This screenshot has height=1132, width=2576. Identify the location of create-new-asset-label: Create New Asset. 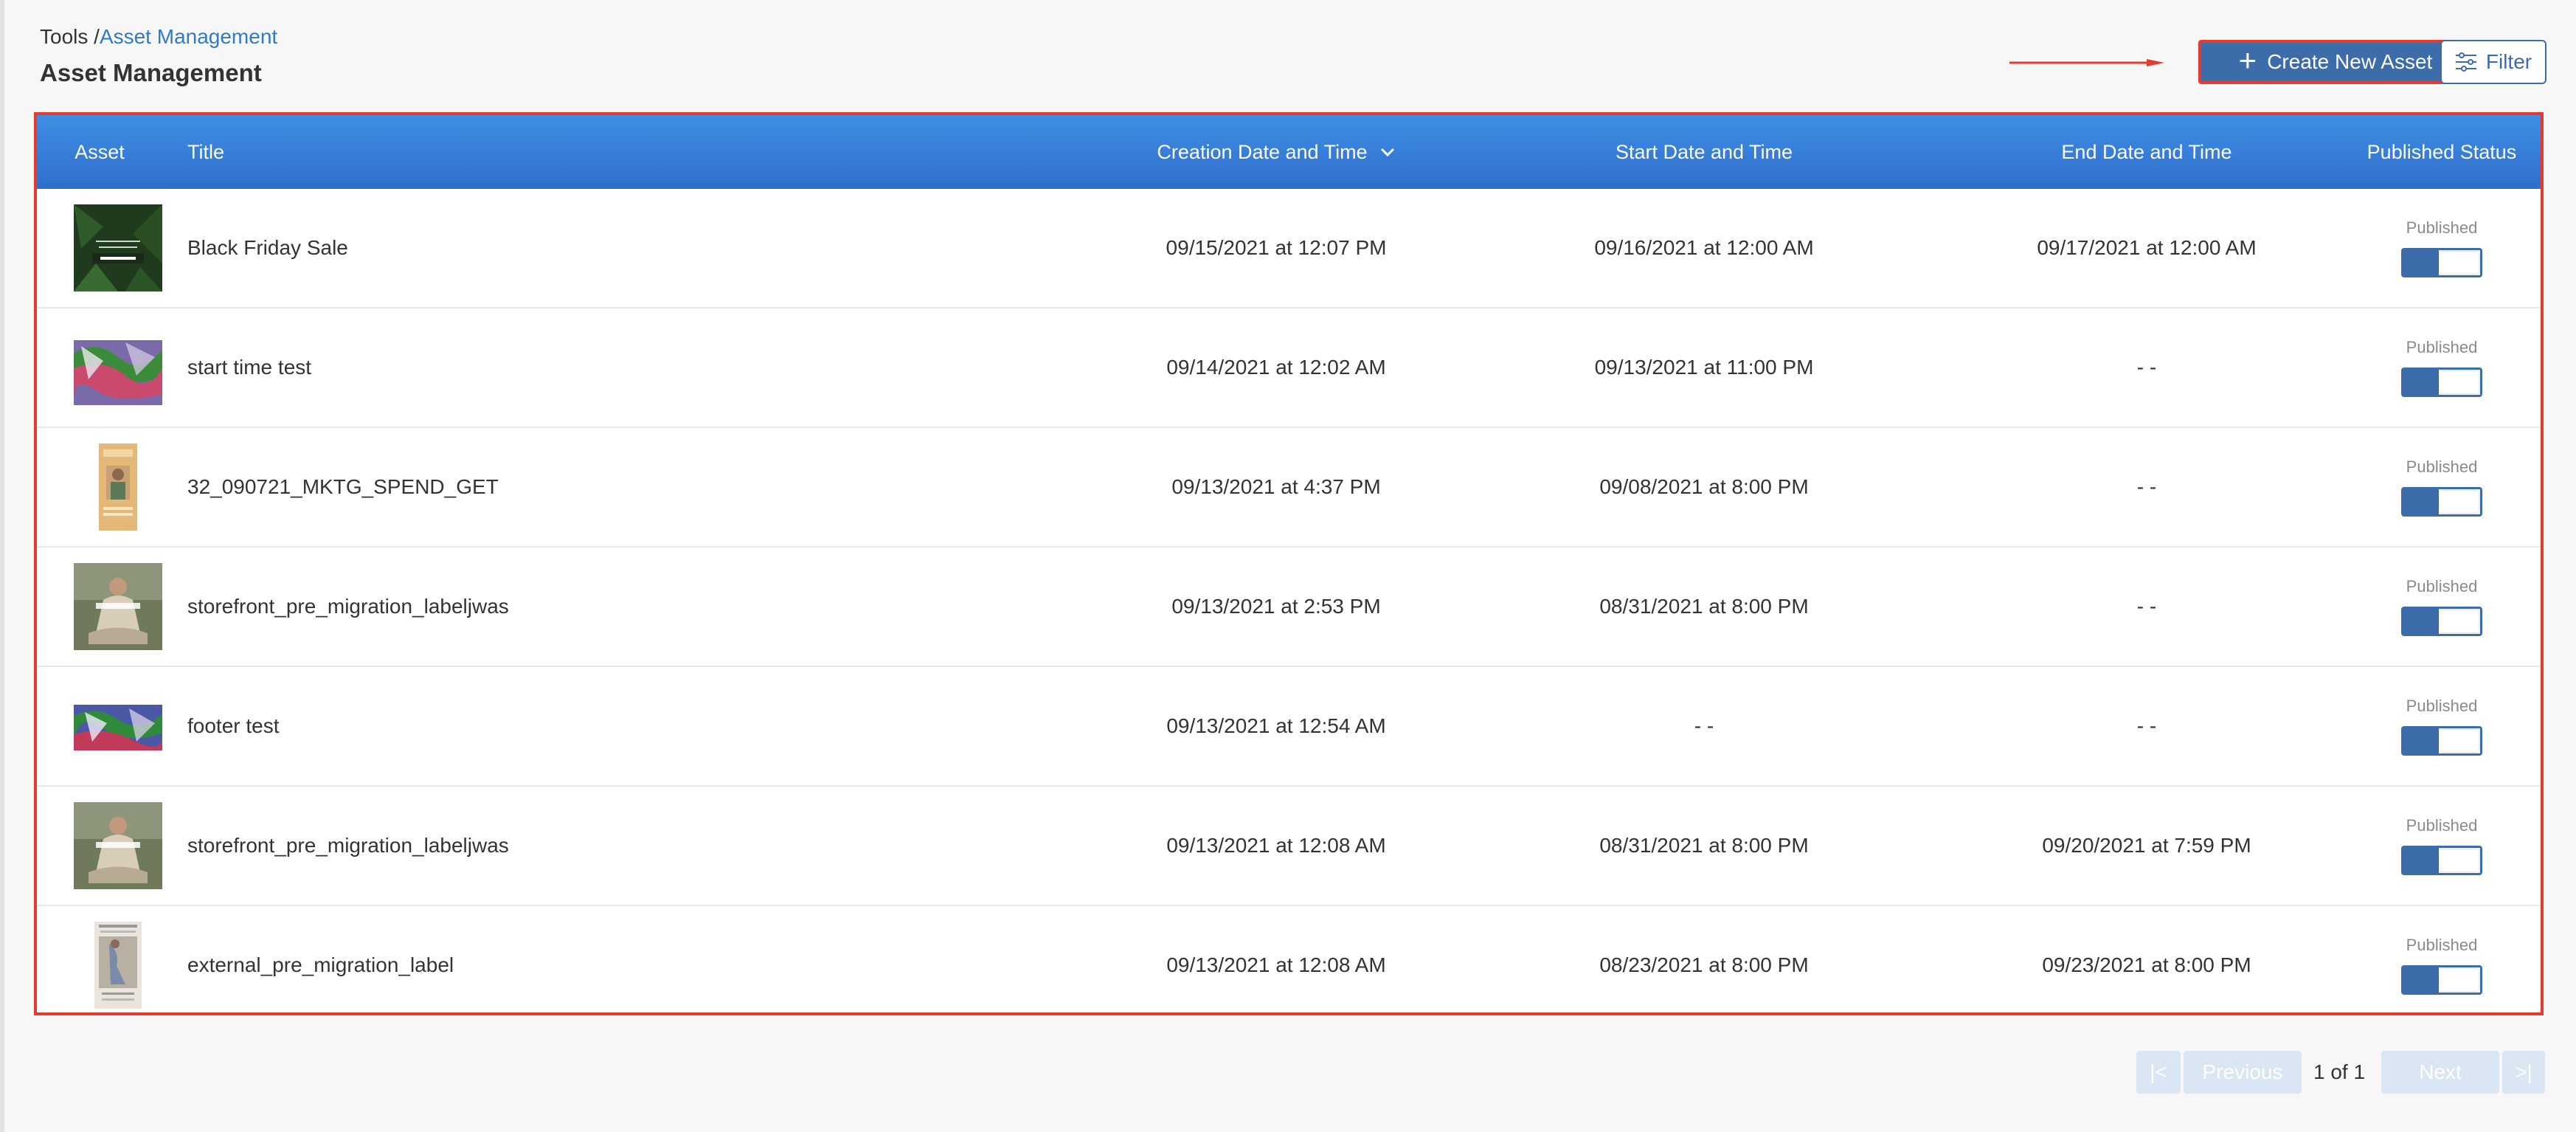
(2350, 62).